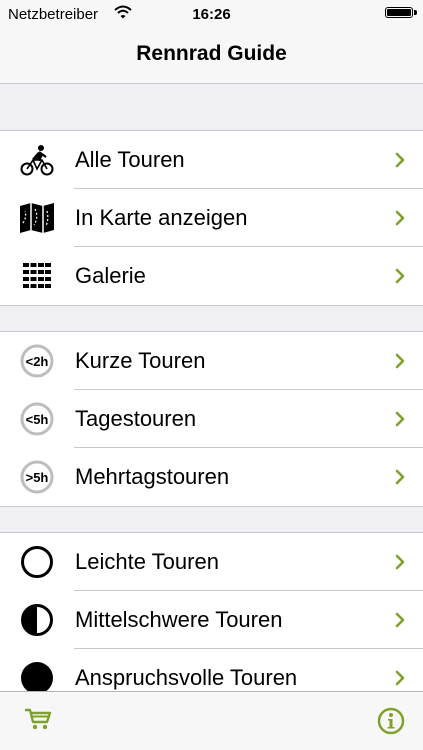 Image resolution: width=423 pixels, height=750 pixels. What do you see at coordinates (37, 562) in the screenshot?
I see `difficulty-easy-icon` at bounding box center [37, 562].